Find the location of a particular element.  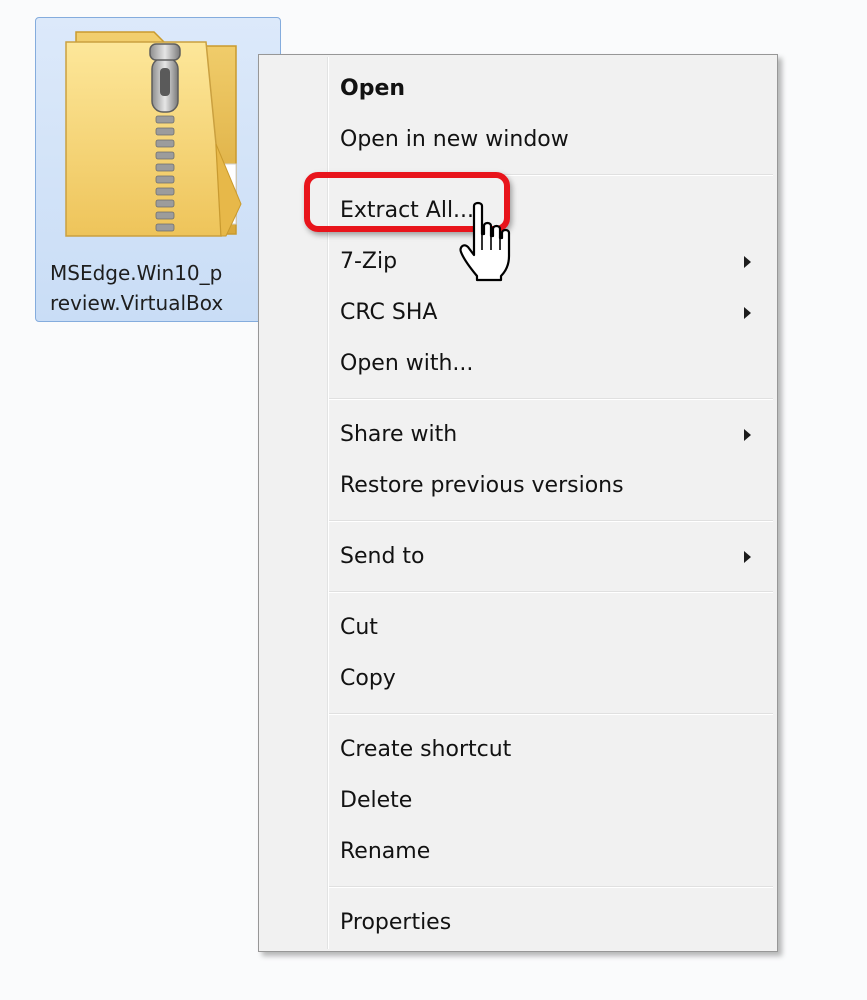

menu-item-label: Share with is located at coordinates (399, 434).